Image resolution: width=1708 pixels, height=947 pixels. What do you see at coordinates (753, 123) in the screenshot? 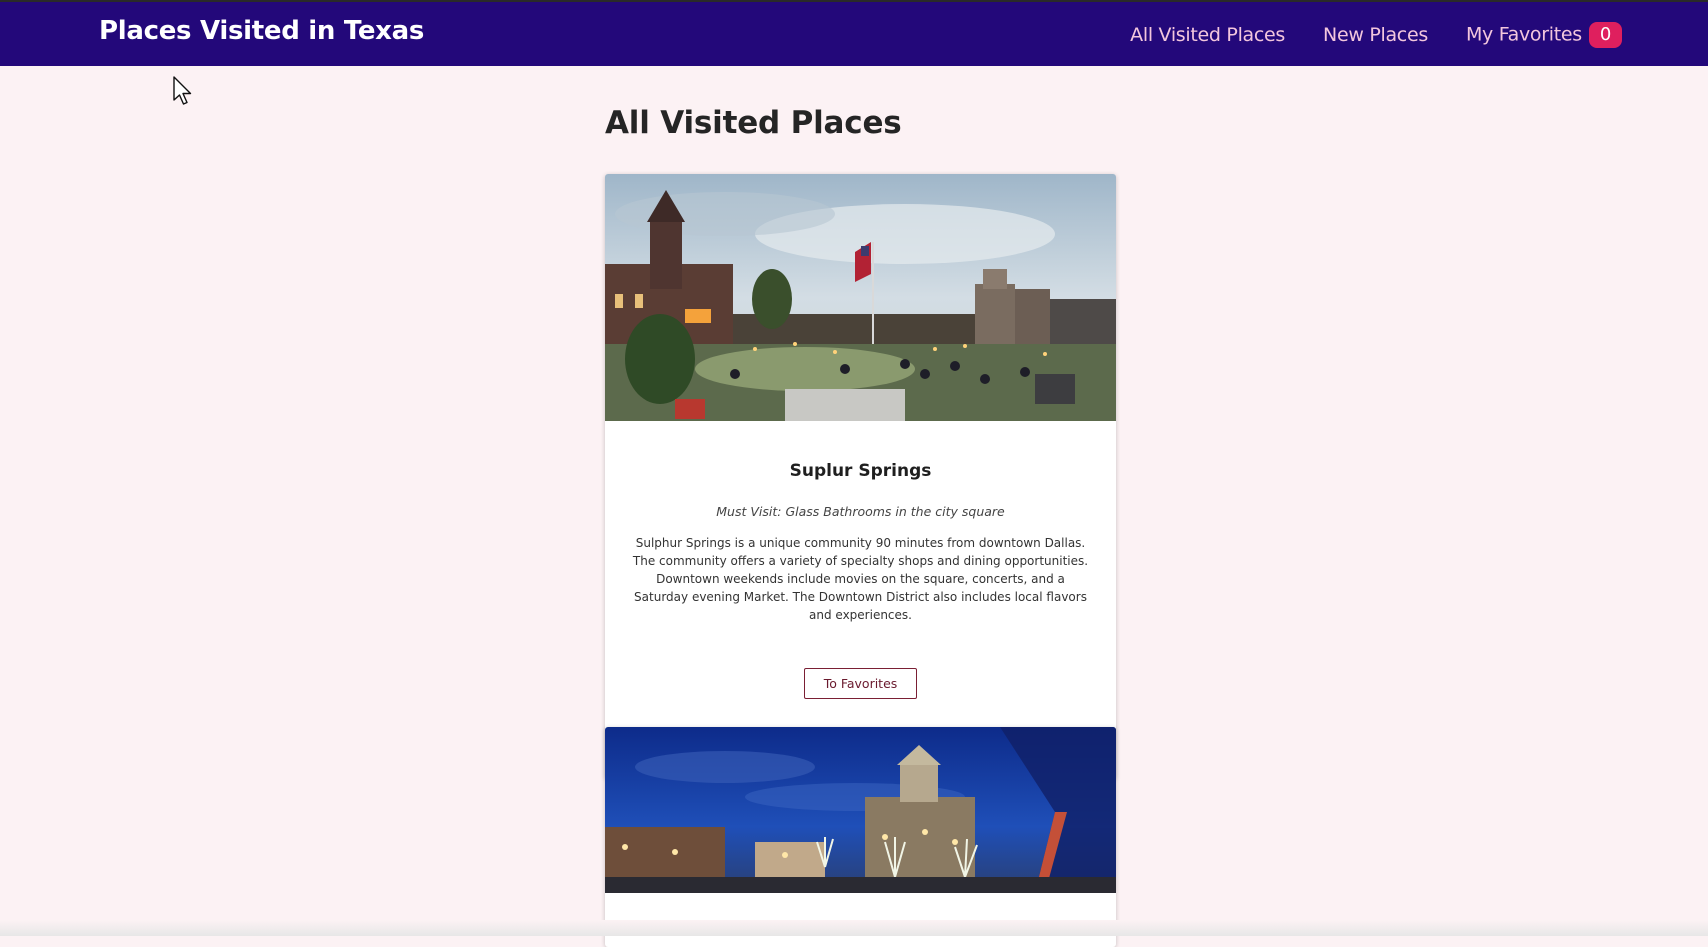
I see `page-title: All Visited Places` at bounding box center [753, 123].